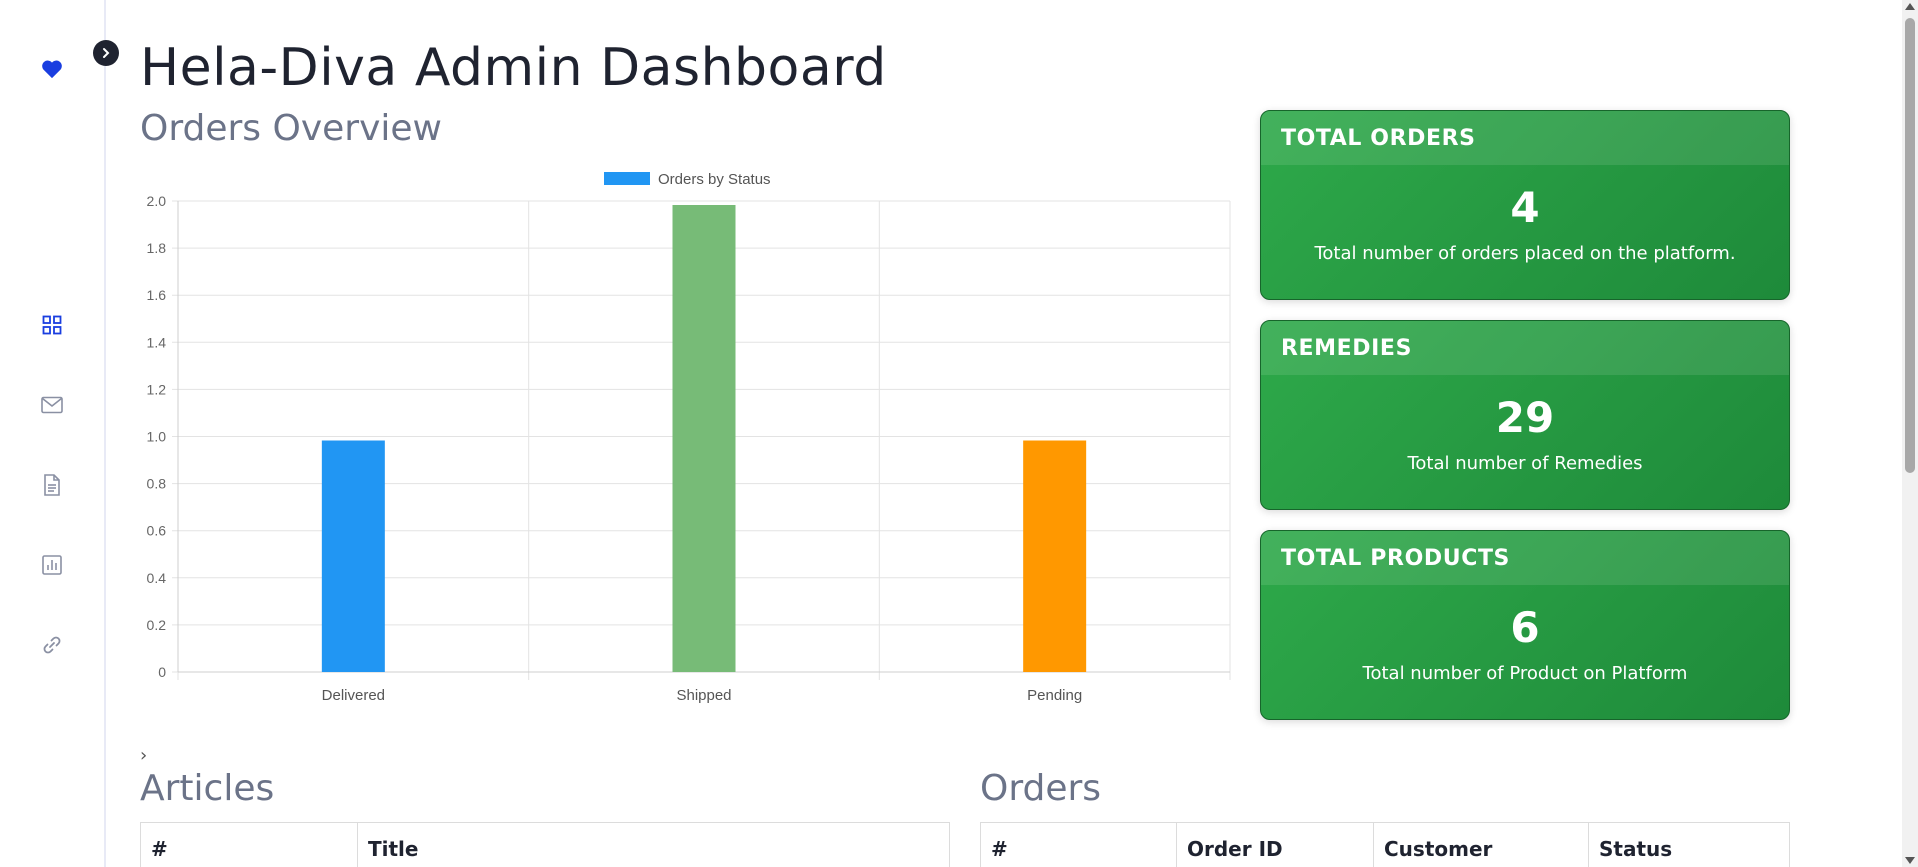 This screenshot has width=1918, height=867. I want to click on column-header-status: Status, so click(1689, 844).